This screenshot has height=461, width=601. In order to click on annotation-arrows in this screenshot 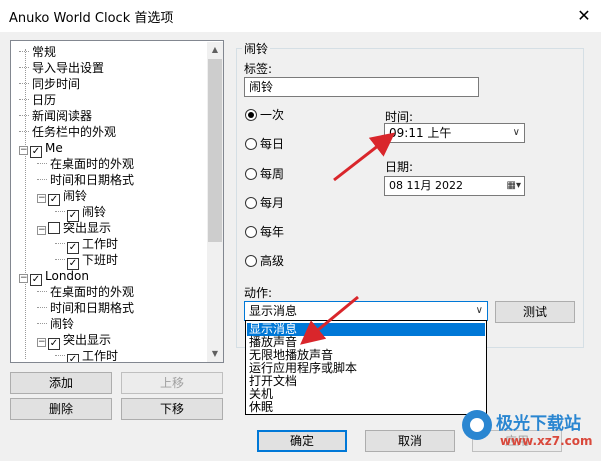, I will do `click(348, 238)`.